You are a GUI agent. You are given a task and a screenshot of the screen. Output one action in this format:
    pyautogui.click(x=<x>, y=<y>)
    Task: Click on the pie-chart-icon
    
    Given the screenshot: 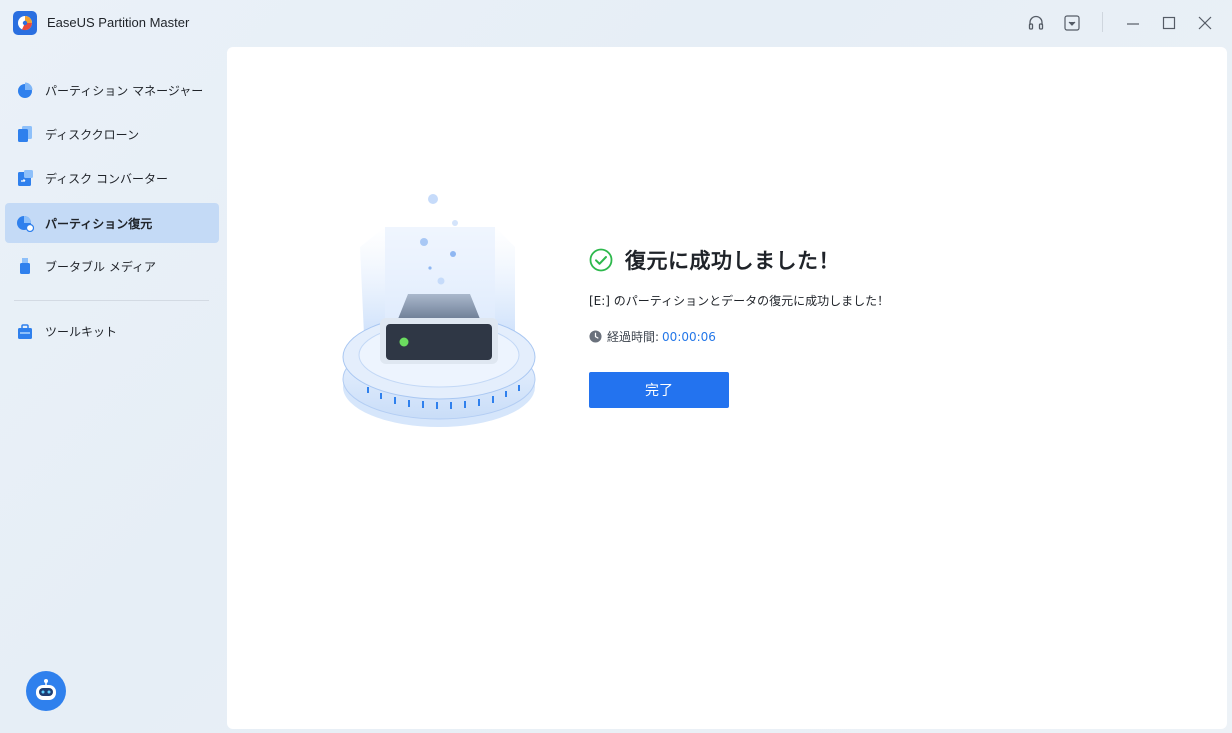 What is the action you would take?
    pyautogui.click(x=25, y=90)
    